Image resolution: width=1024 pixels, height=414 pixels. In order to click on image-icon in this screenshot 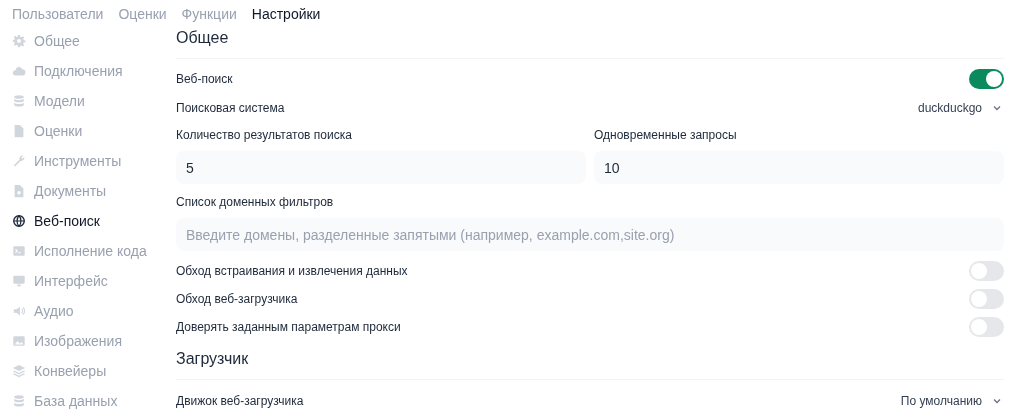, I will do `click(19, 341)`.